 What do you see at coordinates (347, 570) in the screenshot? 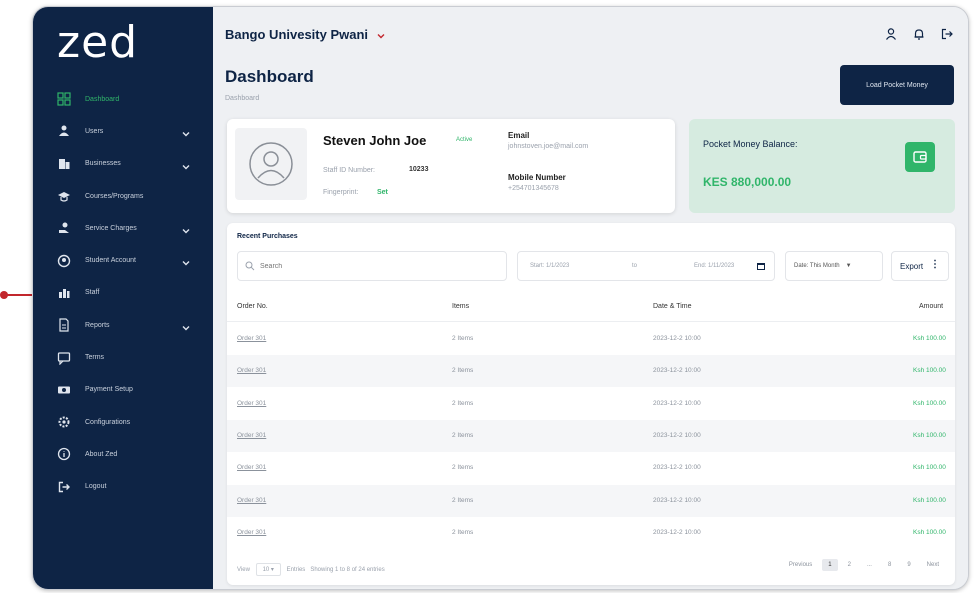
I see `showing-text: Showing 1 to 8 of 24 entries` at bounding box center [347, 570].